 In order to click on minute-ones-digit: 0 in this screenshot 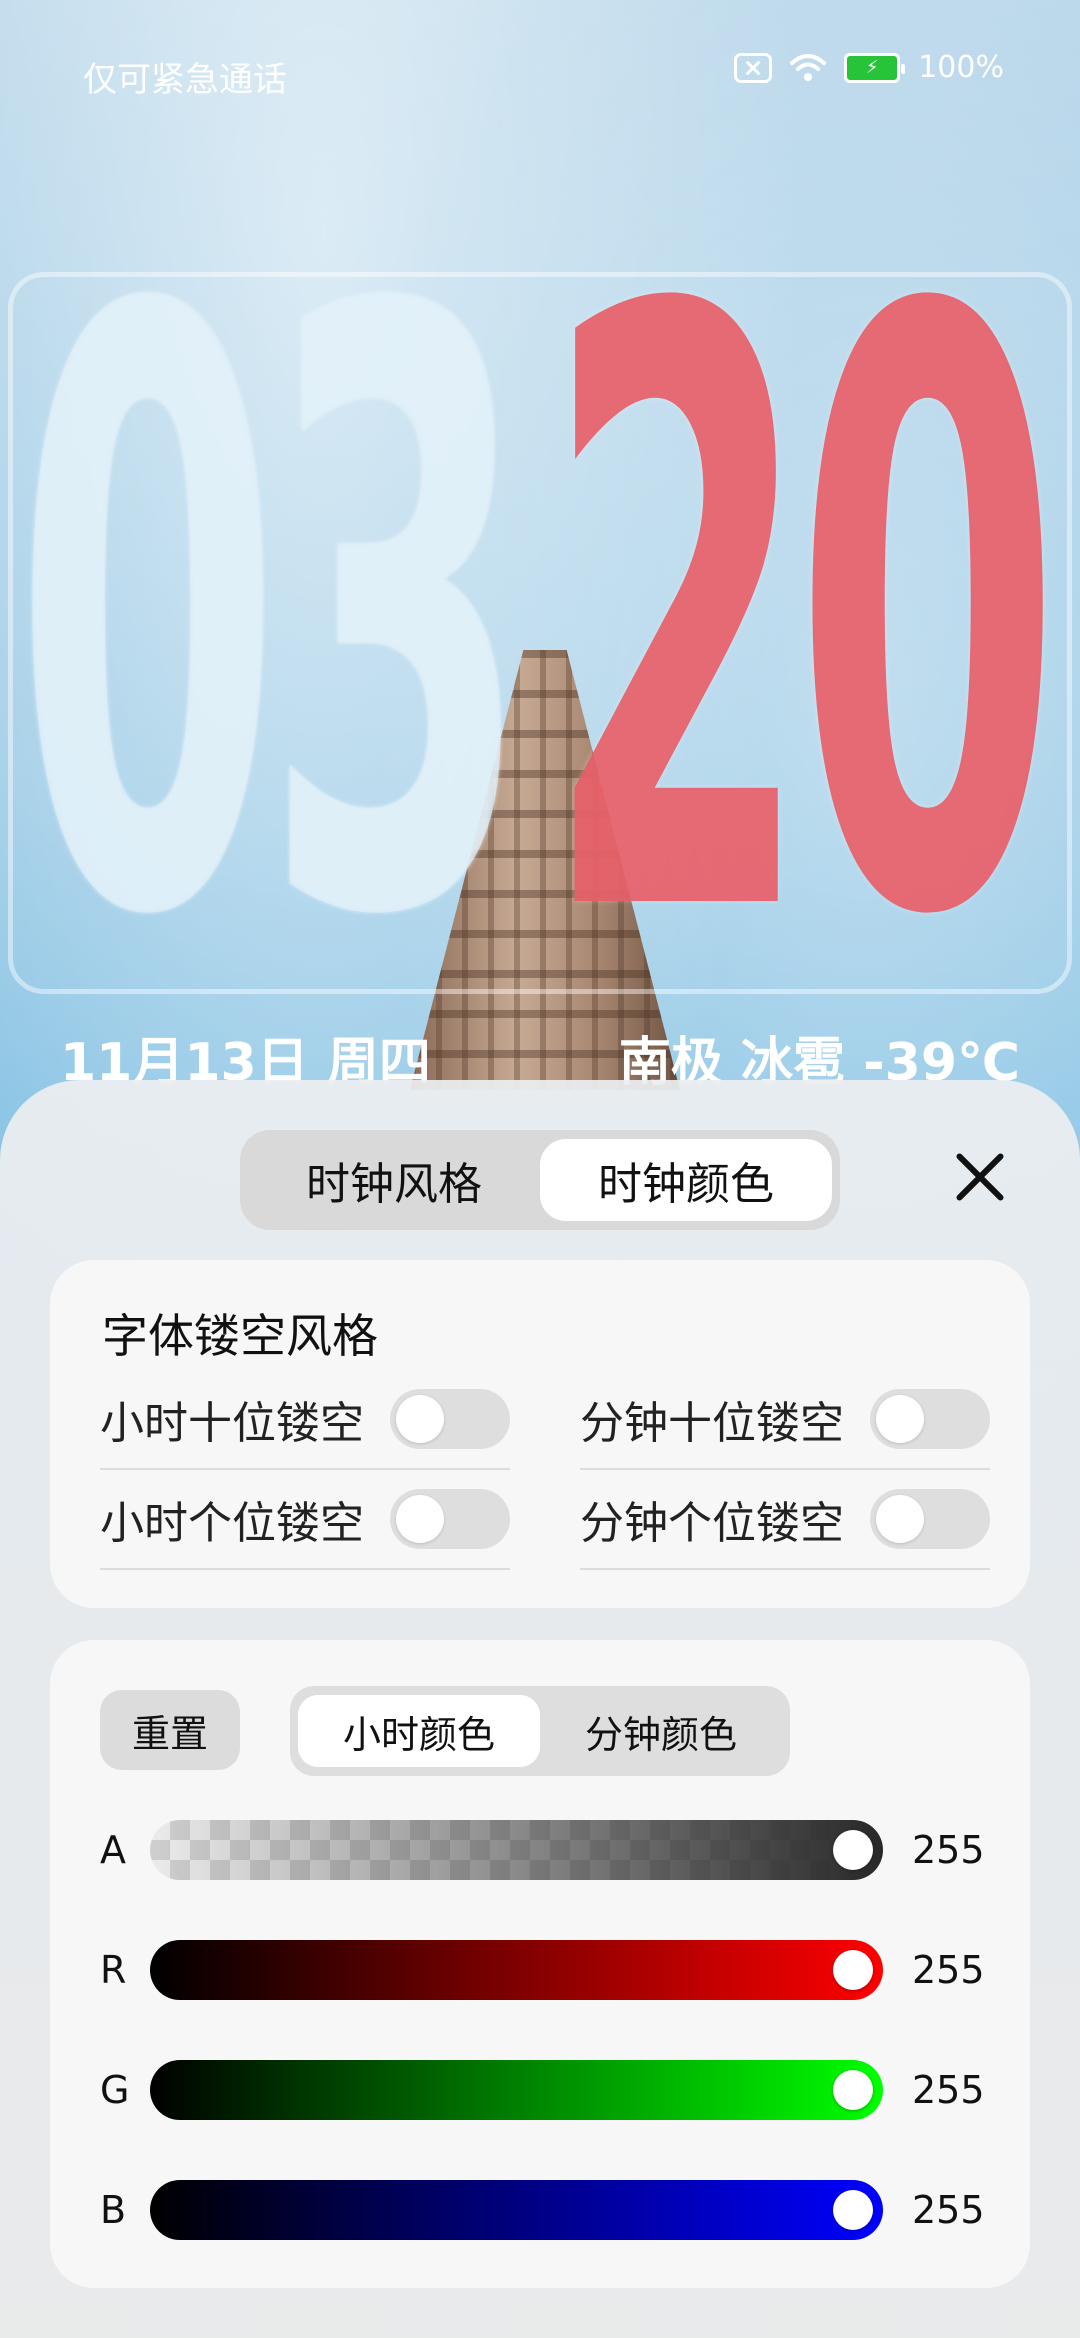, I will do `click(927, 618)`.